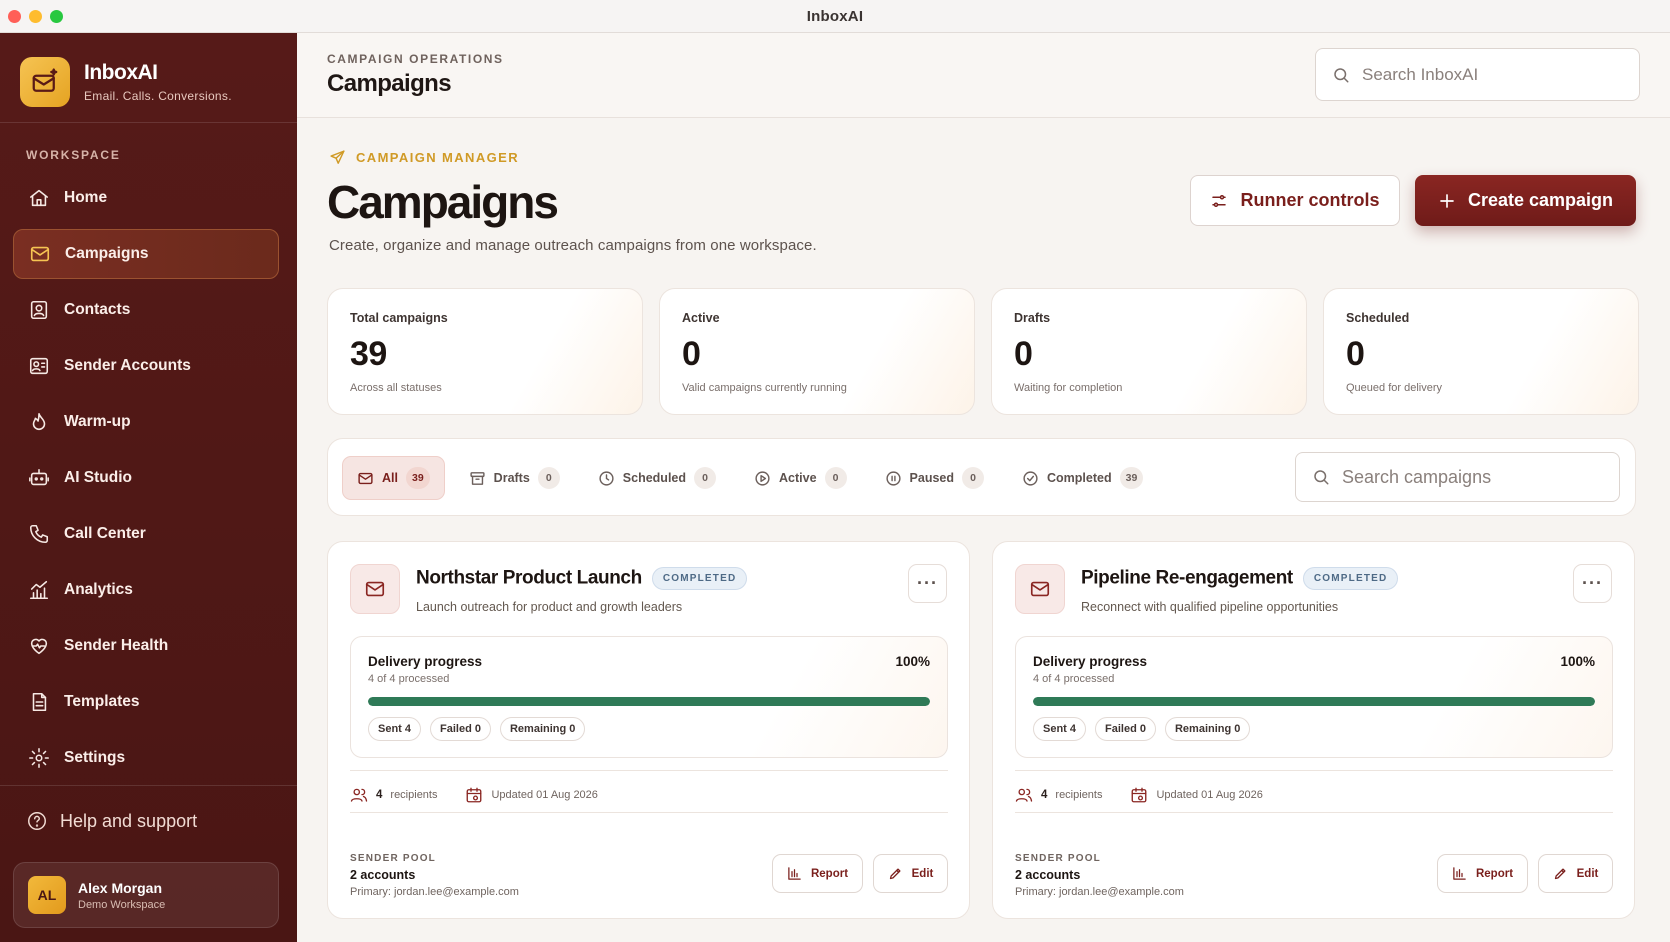  I want to click on mail-icon, so click(40, 254).